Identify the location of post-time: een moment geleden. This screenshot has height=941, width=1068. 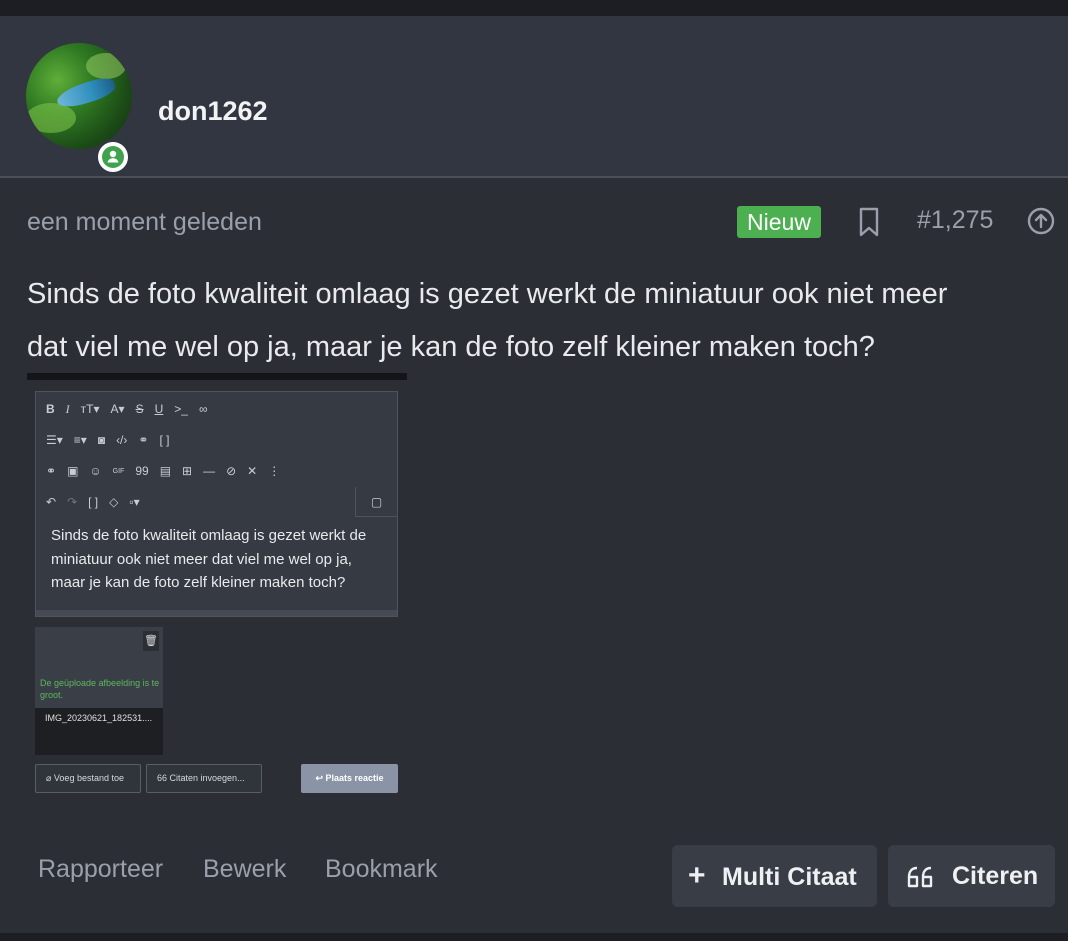
(144, 222).